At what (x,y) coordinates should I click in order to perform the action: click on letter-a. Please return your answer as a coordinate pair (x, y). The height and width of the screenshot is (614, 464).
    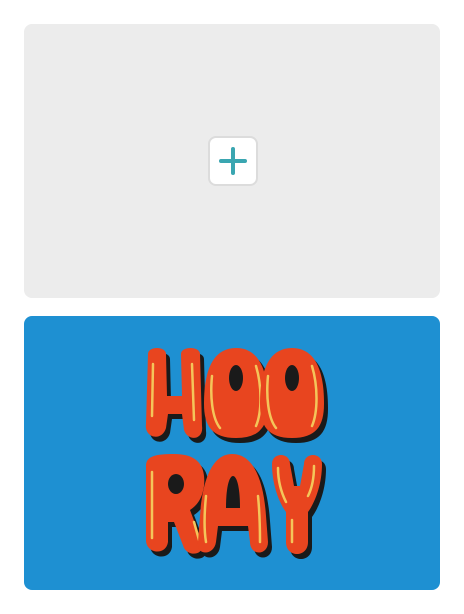
    Looking at the image, I should click on (234, 506).